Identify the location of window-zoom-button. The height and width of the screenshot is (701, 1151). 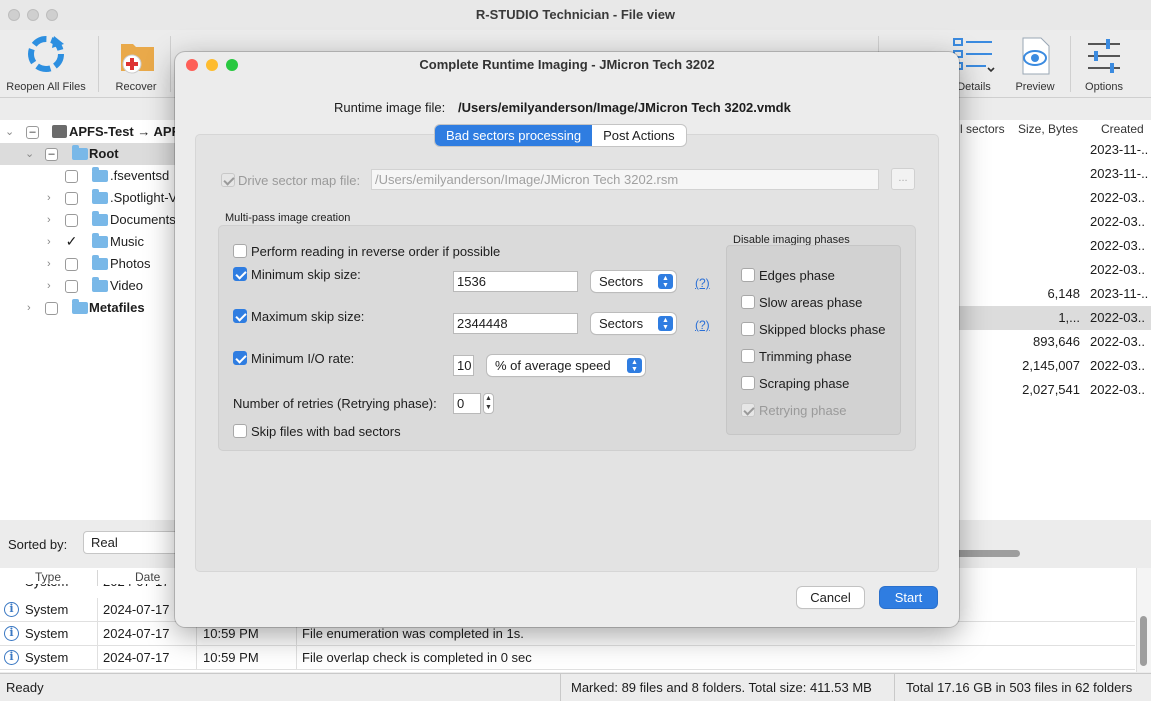
(52, 15).